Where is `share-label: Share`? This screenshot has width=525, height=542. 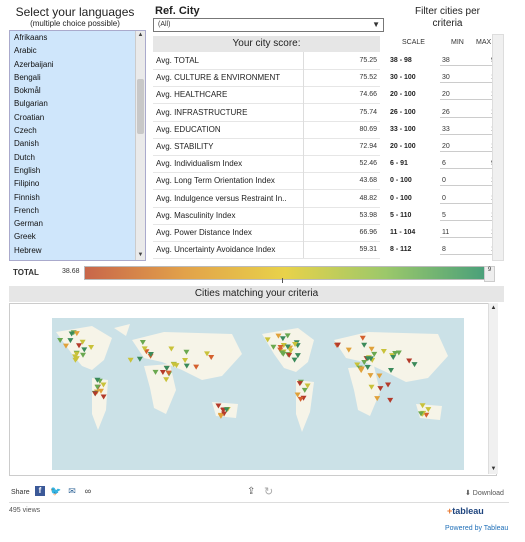
share-label: Share is located at coordinates (20, 492).